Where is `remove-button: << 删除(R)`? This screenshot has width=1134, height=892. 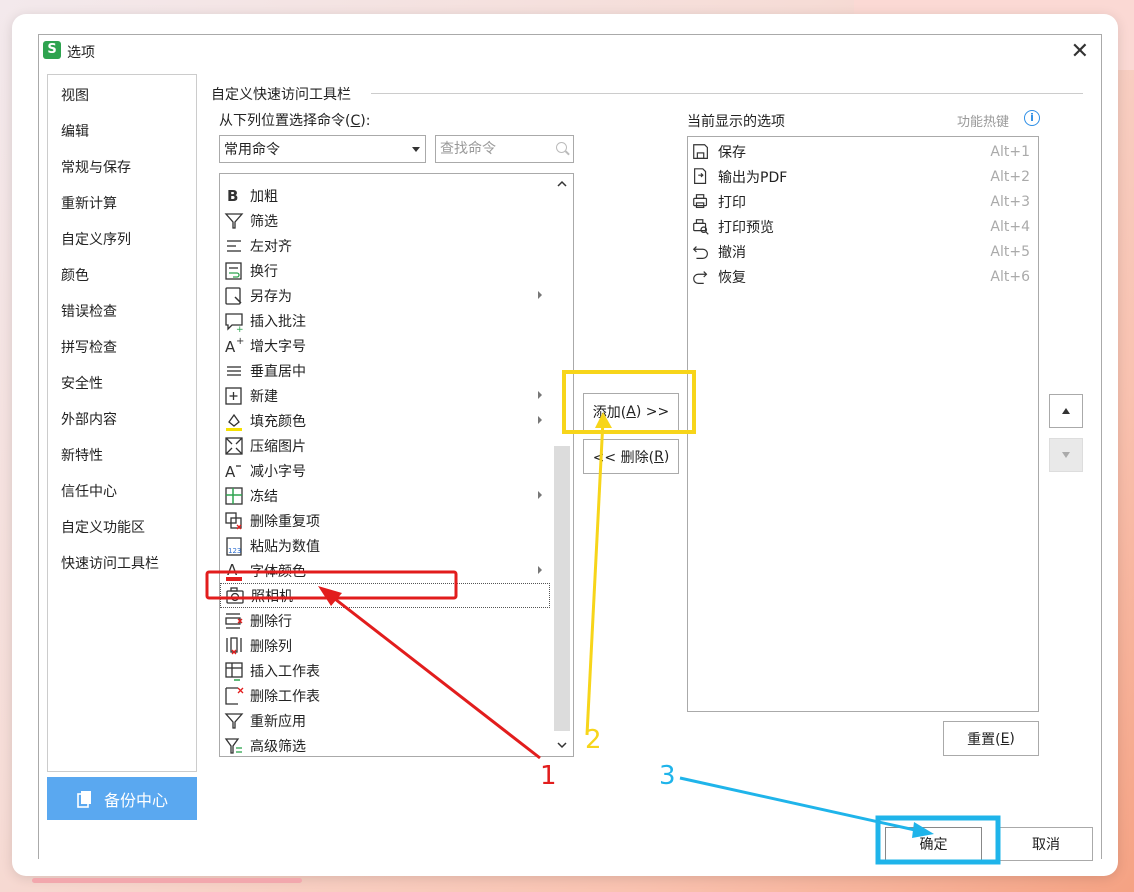 remove-button: << 删除(R) is located at coordinates (631, 456).